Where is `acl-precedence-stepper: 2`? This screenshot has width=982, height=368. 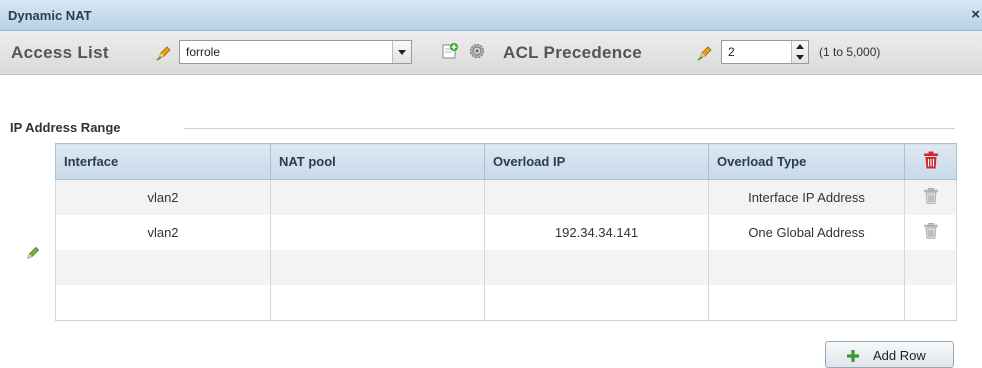
acl-precedence-stepper: 2 is located at coordinates (765, 52).